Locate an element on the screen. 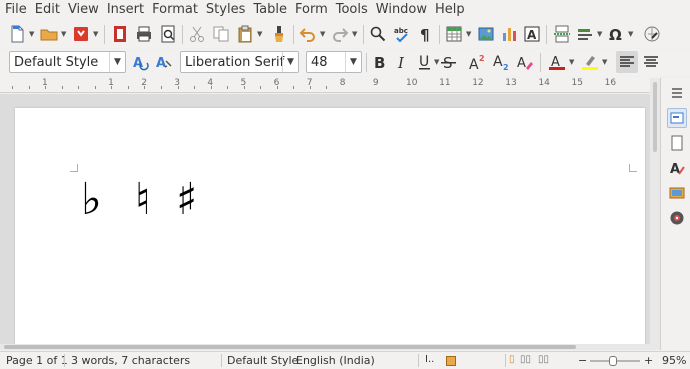 This screenshot has width=690, height=369. font-color-dropdown-arrow: ▼ is located at coordinates (573, 62).